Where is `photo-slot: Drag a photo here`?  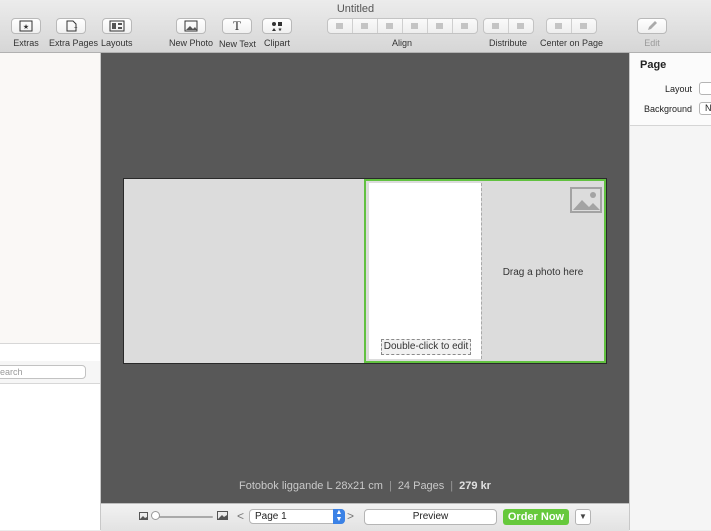
photo-slot: Drag a photo here is located at coordinates (542, 271).